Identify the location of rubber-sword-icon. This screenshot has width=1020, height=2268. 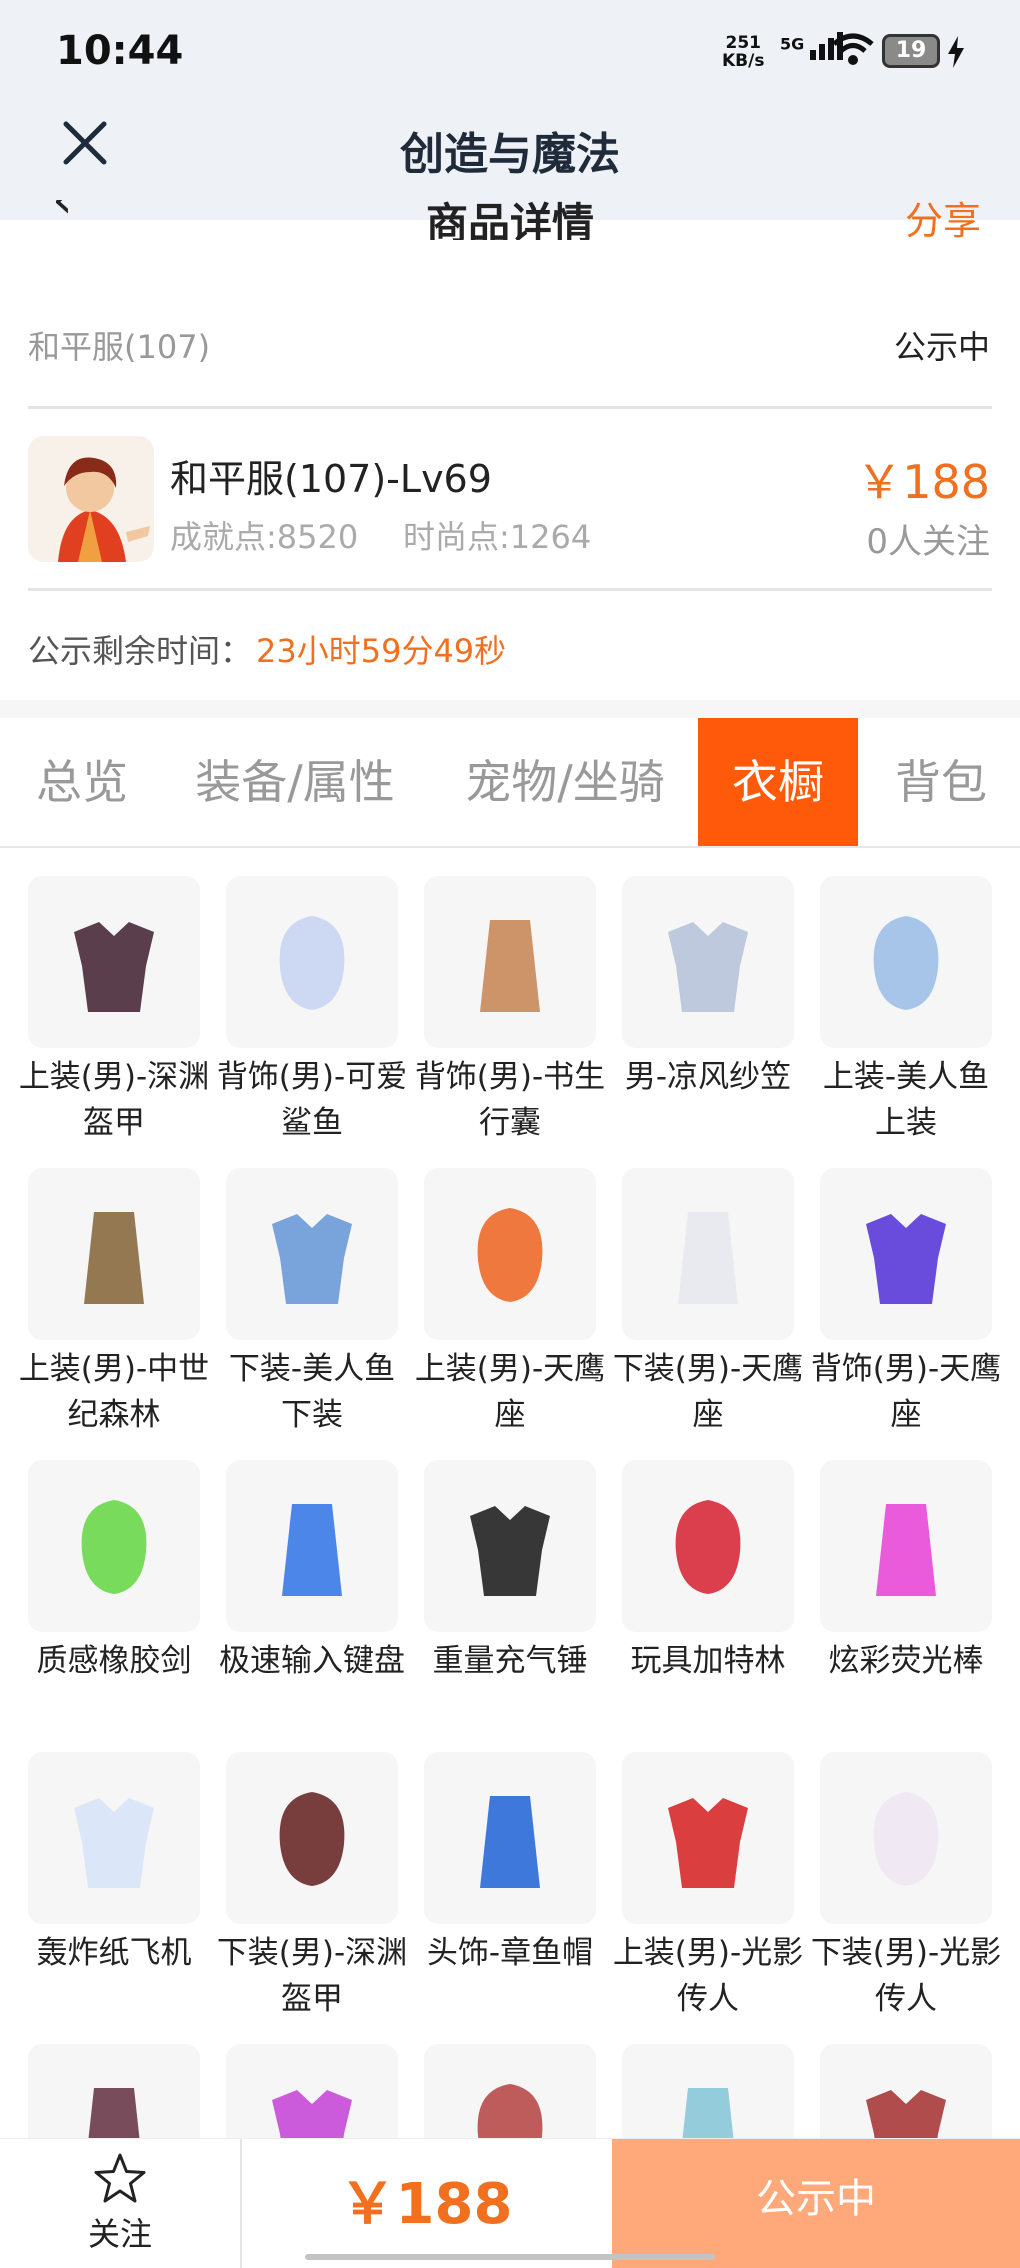
(114, 1547).